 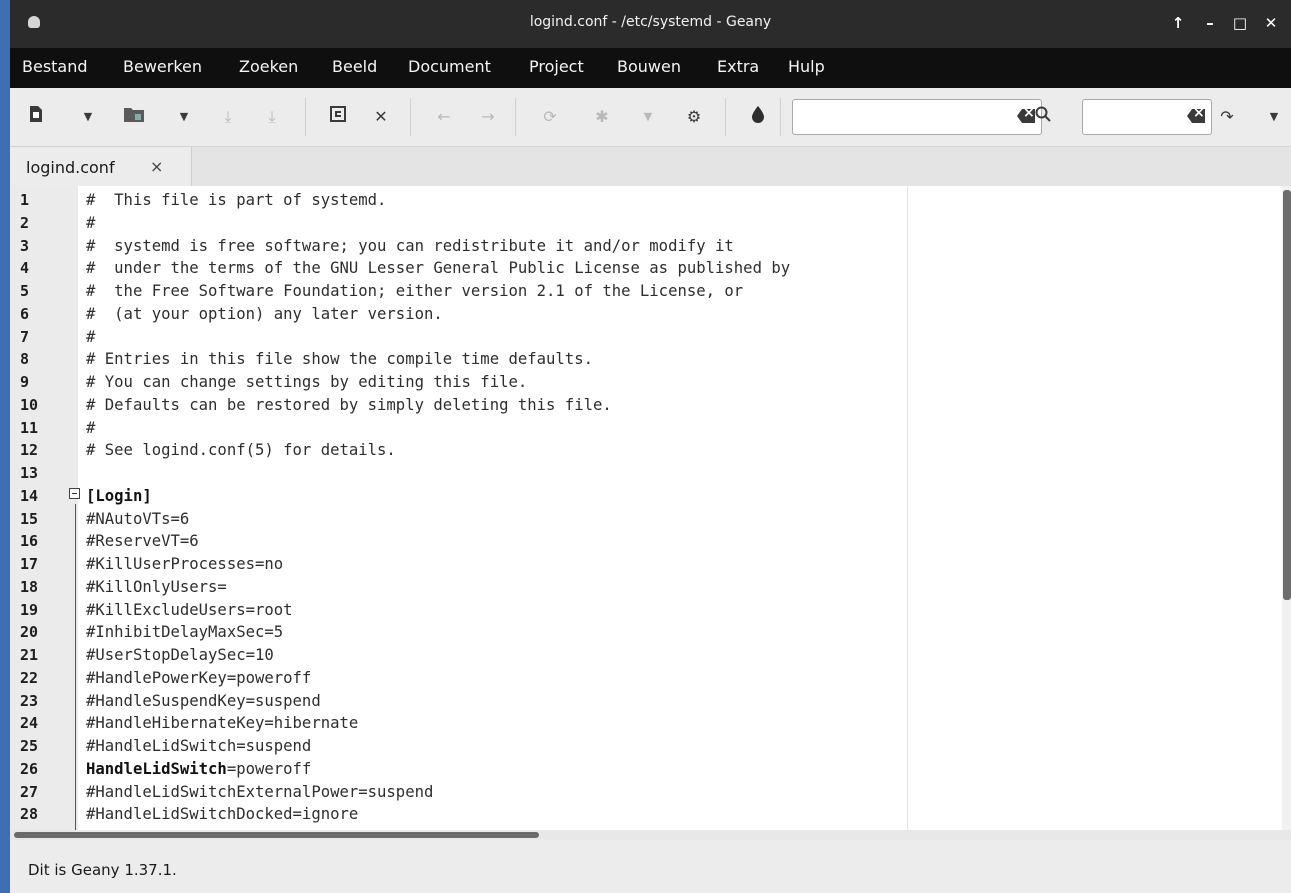 What do you see at coordinates (102, 870) in the screenshot?
I see `status-message: Dit is Geany 1.37.1.` at bounding box center [102, 870].